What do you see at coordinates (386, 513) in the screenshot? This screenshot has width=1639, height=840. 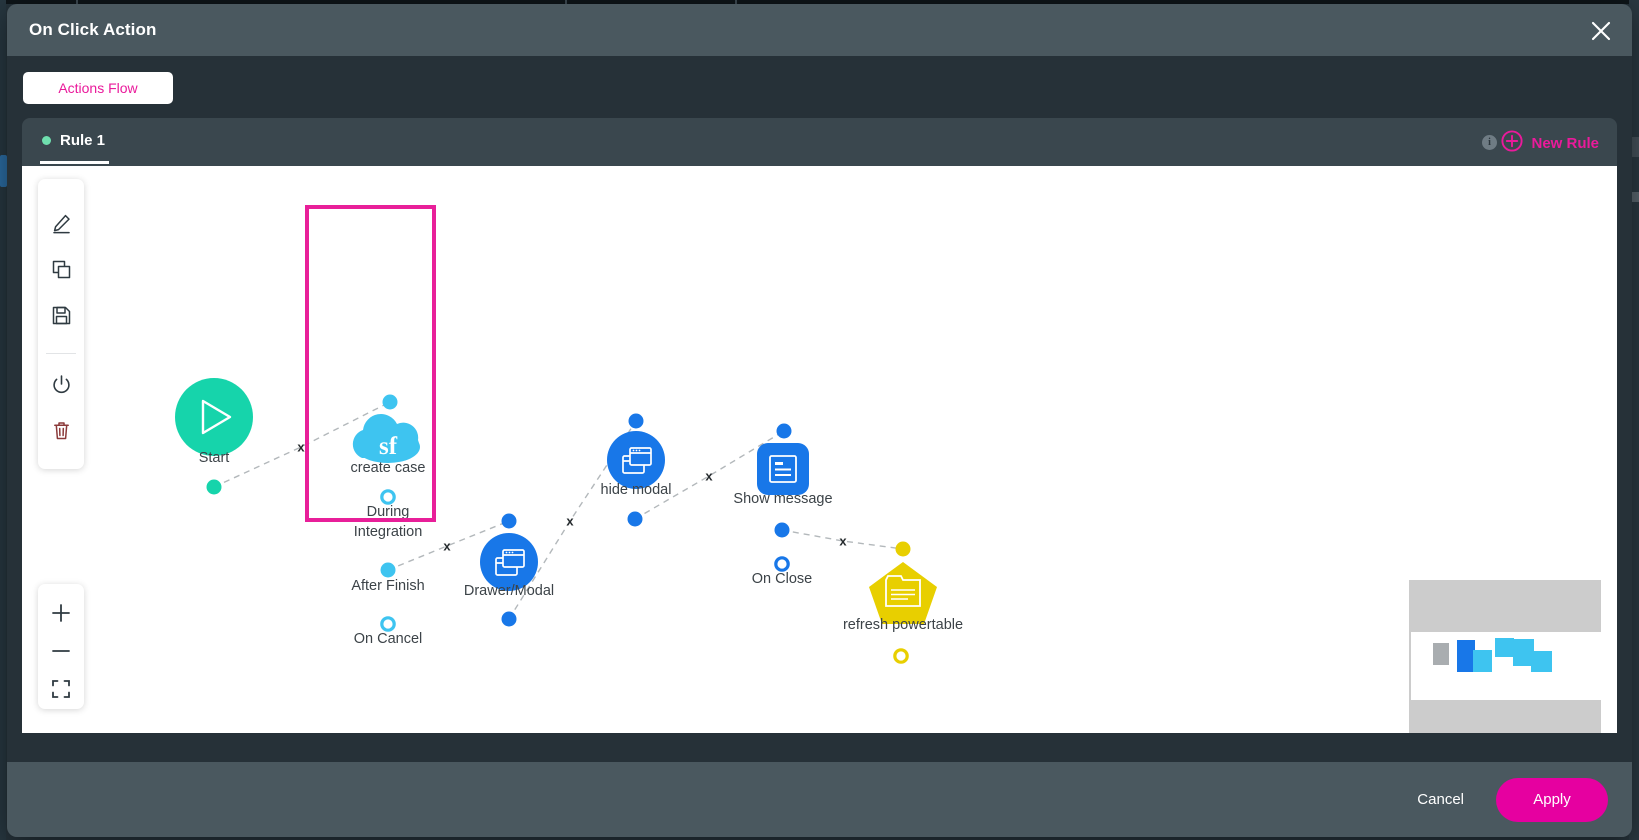 I see `flow-node-create-case: sf` at bounding box center [386, 513].